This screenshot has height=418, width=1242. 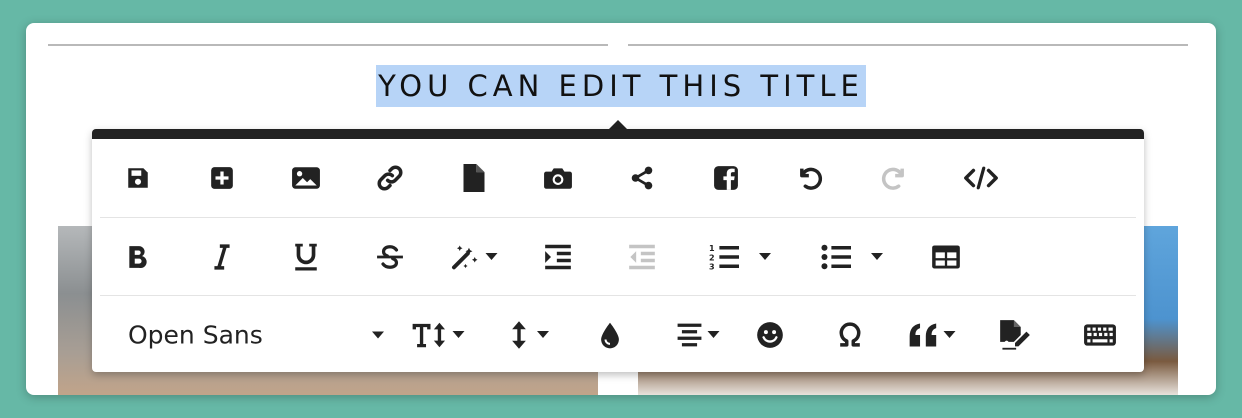 I want to click on insert-link-button, so click(x=390, y=178).